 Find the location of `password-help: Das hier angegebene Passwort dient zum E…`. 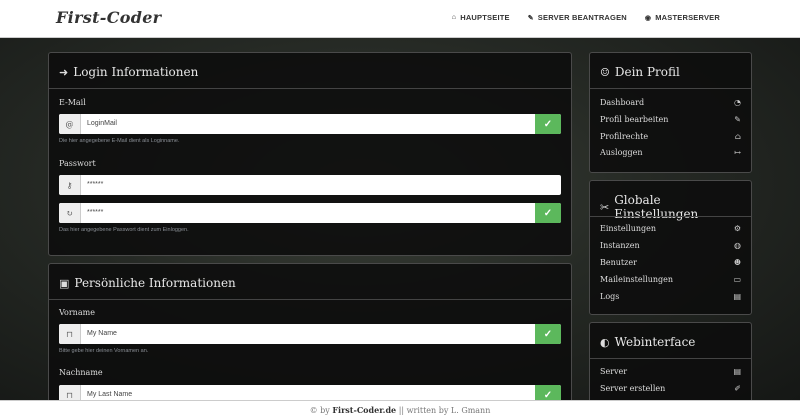

password-help: Das hier angegebene Passwort dient zum E… is located at coordinates (124, 230).